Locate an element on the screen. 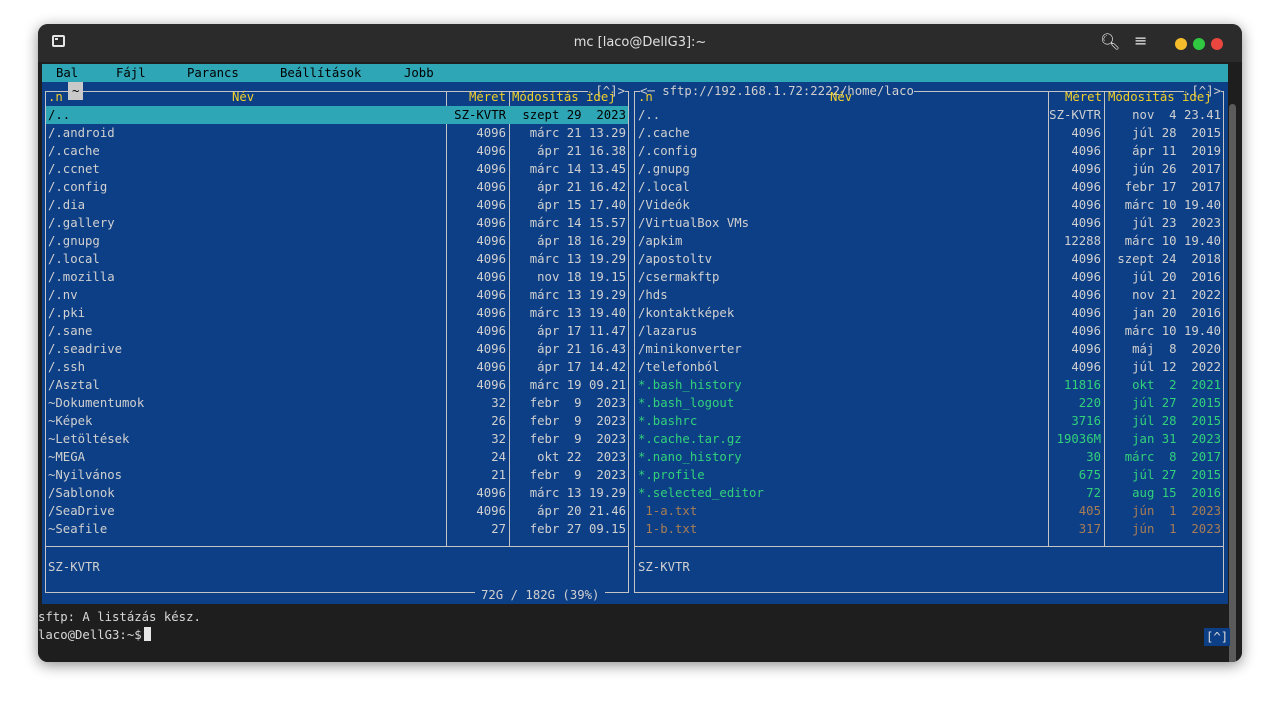  left-file-row: /.gnupg 4096 ápr 18 16.29 is located at coordinates (337, 241).